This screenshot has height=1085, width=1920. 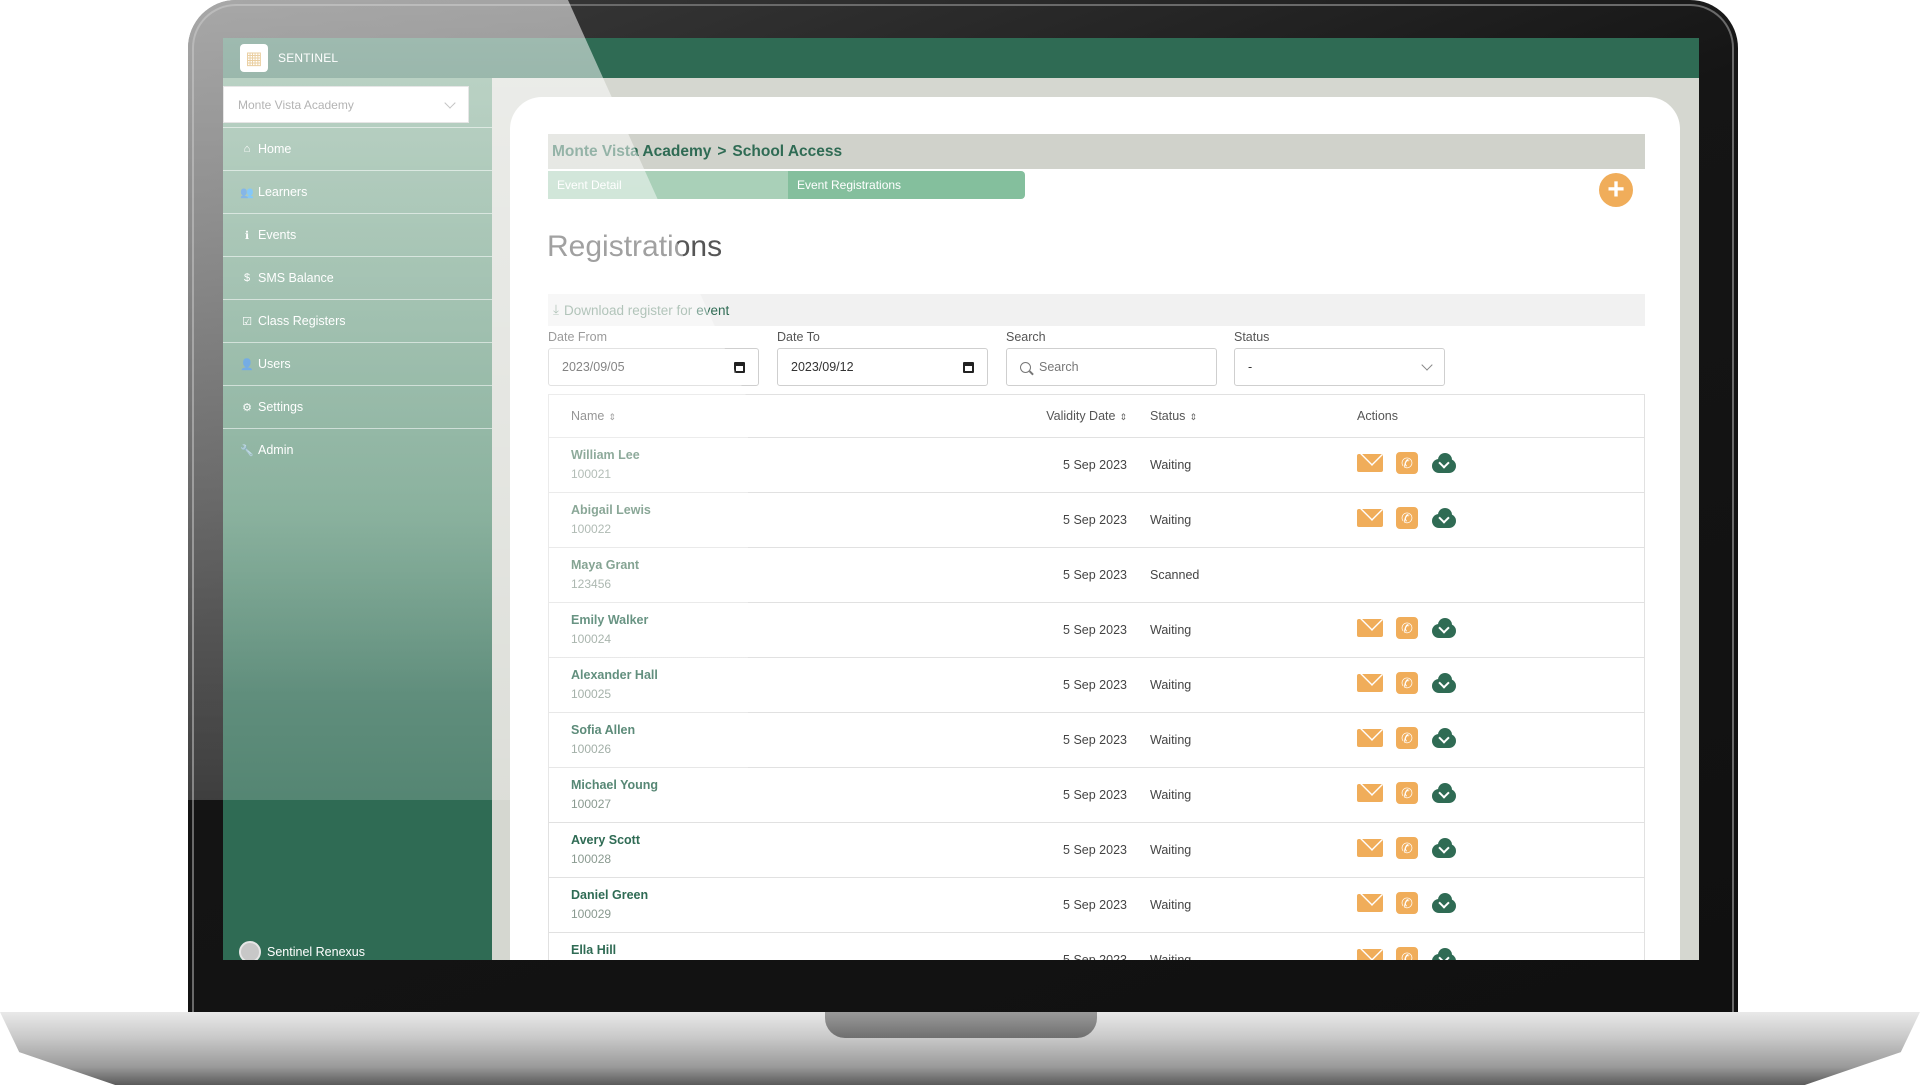 I want to click on sidebar-item-events: ℹ Events, so click(x=357, y=234).